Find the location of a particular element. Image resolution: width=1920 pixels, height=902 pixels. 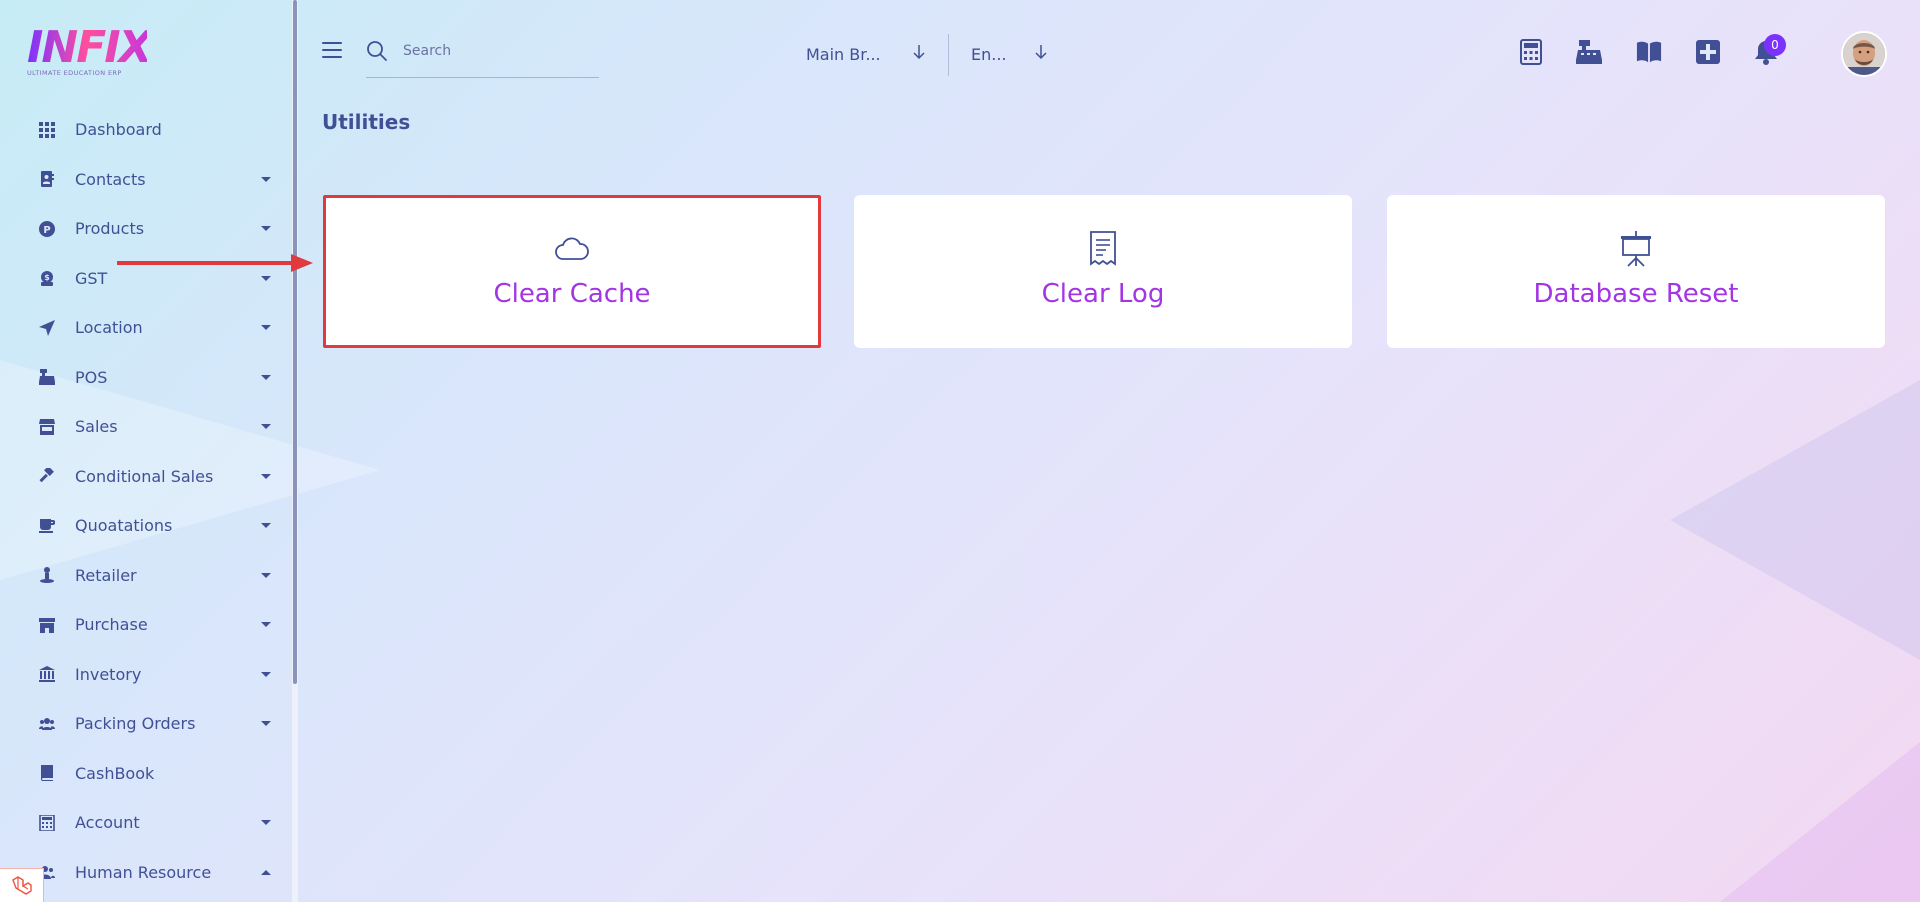

laravel-debug-badge is located at coordinates (22, 885).